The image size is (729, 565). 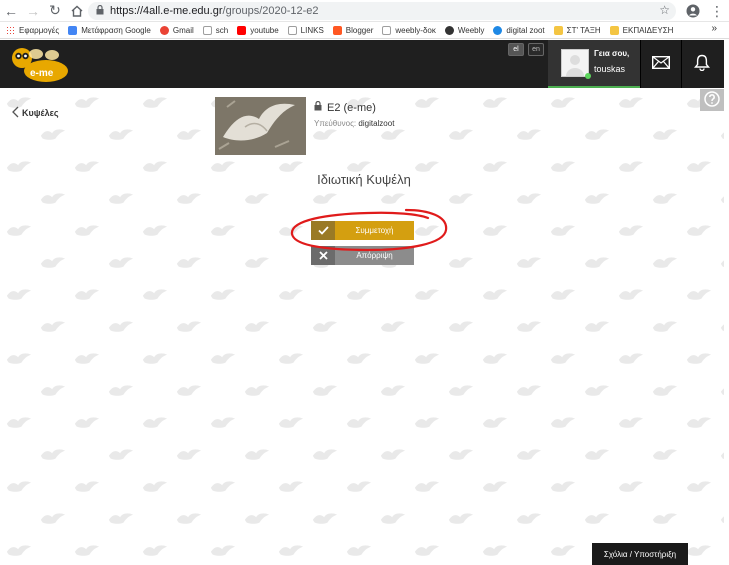 I want to click on home-icon, so click(x=77, y=11).